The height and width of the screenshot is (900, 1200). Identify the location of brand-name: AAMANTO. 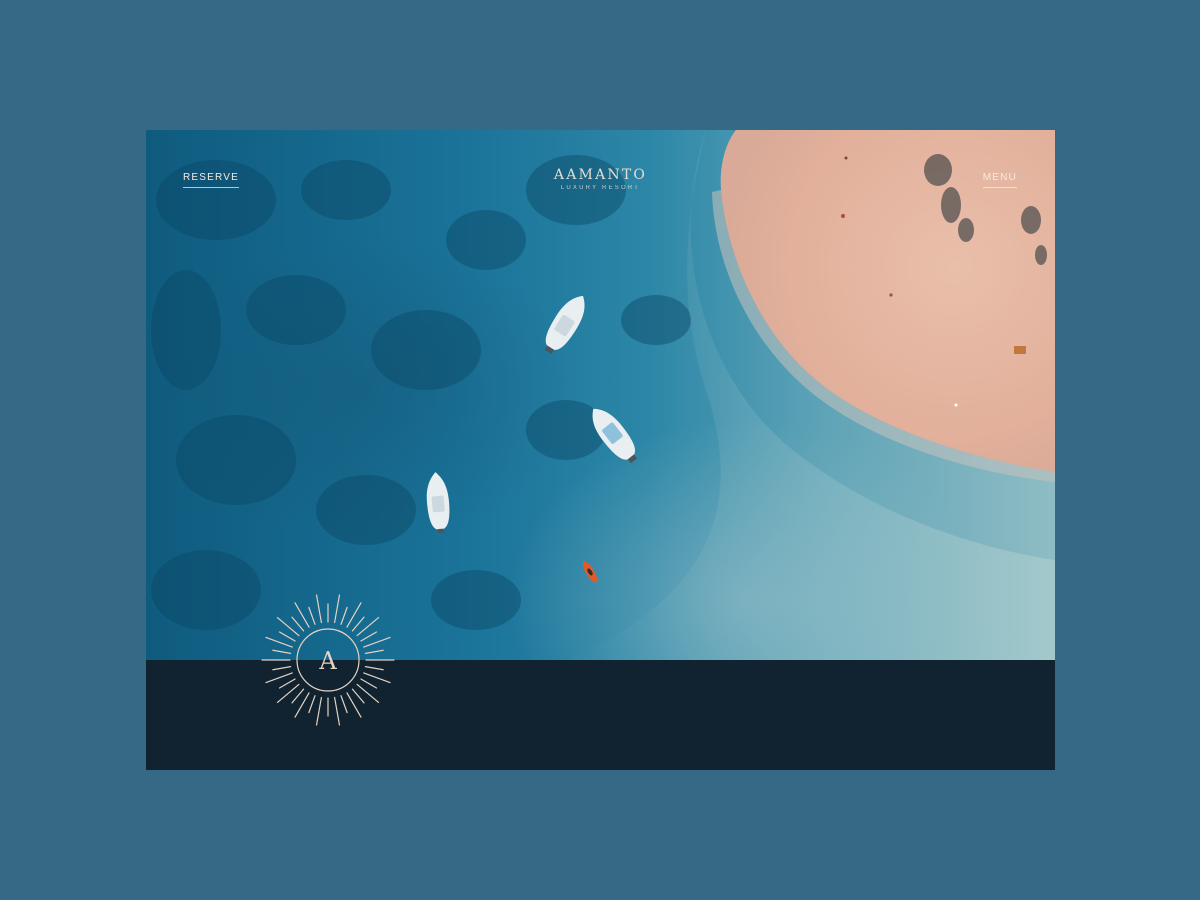
(600, 175).